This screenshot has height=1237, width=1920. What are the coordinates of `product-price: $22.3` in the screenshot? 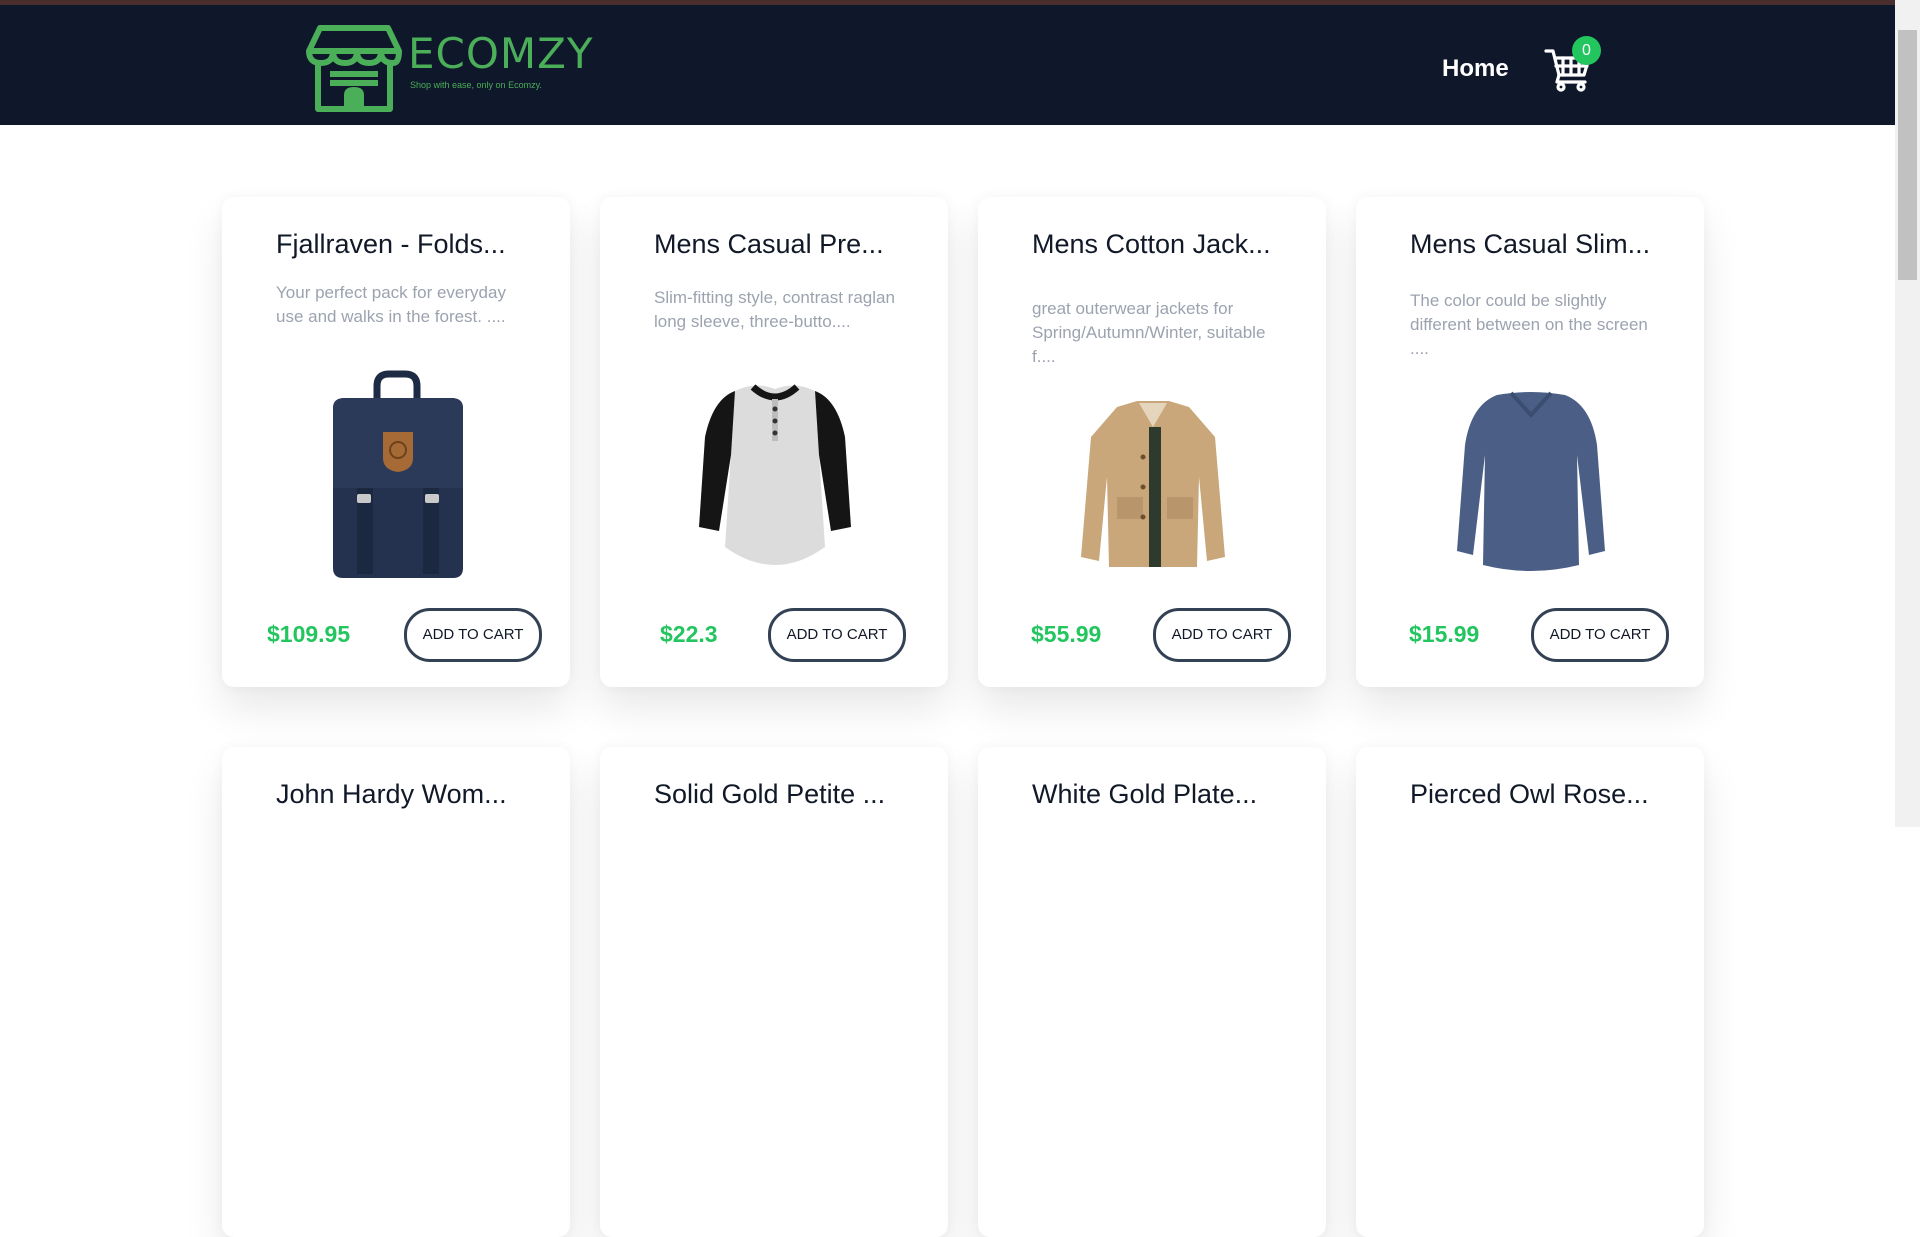 It's located at (689, 634).